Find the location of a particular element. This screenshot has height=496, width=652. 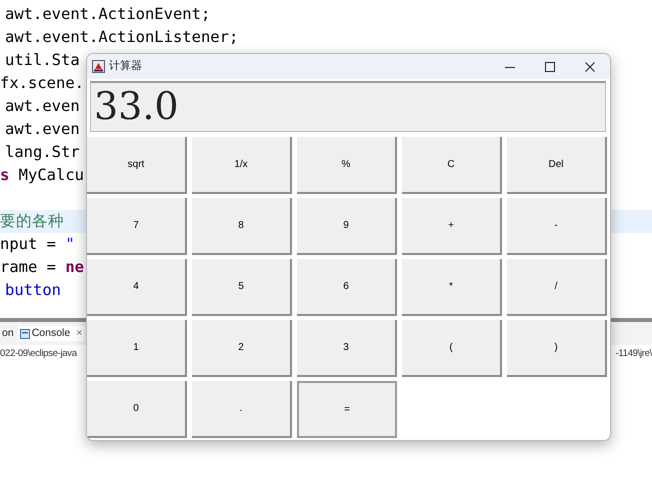

window-title: 计算器 is located at coordinates (125, 66).